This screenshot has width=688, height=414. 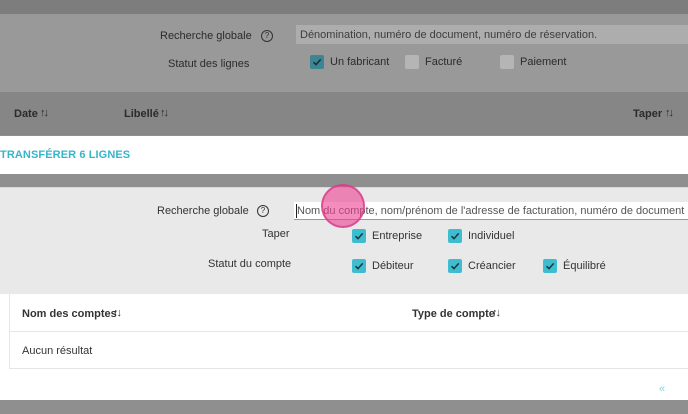 I want to click on modal-account-status-label: Statut du compte, so click(x=250, y=264).